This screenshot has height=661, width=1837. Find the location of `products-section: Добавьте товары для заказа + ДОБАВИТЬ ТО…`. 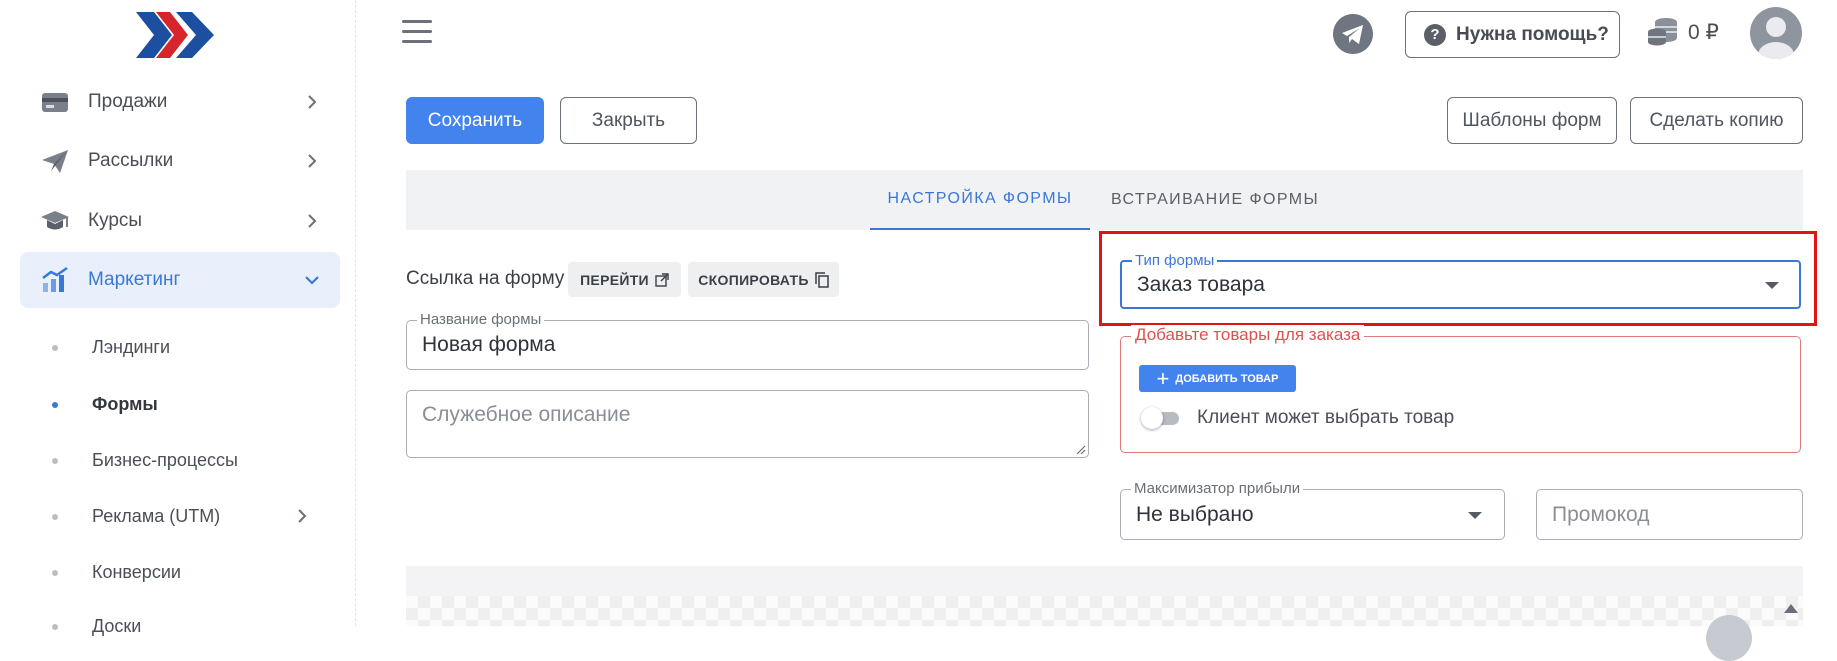

products-section: Добавьте товары для заказа + ДОБАВИТЬ ТО… is located at coordinates (1460, 389).